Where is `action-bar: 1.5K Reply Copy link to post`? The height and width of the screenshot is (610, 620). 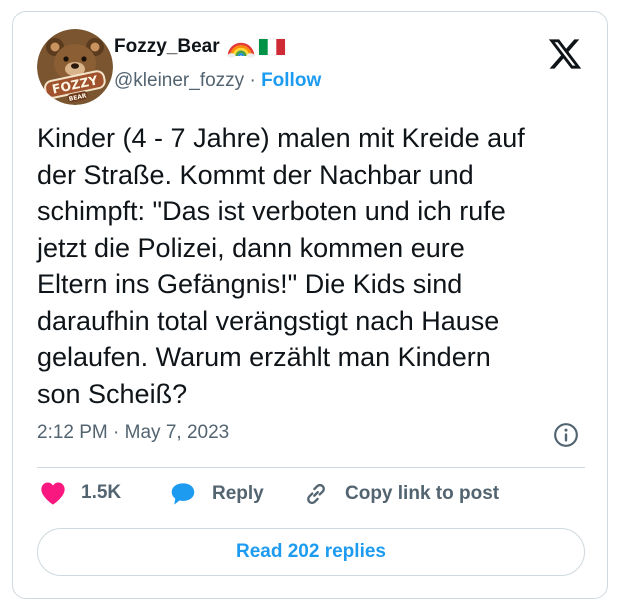
action-bar: 1.5K Reply Copy link to post is located at coordinates (310, 497).